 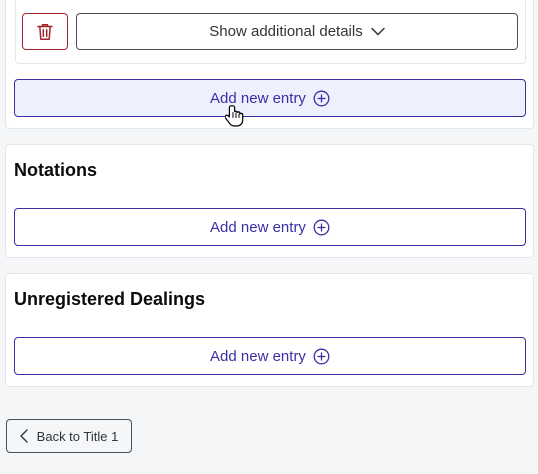 I want to click on notations-heading: Notations, so click(x=55, y=170).